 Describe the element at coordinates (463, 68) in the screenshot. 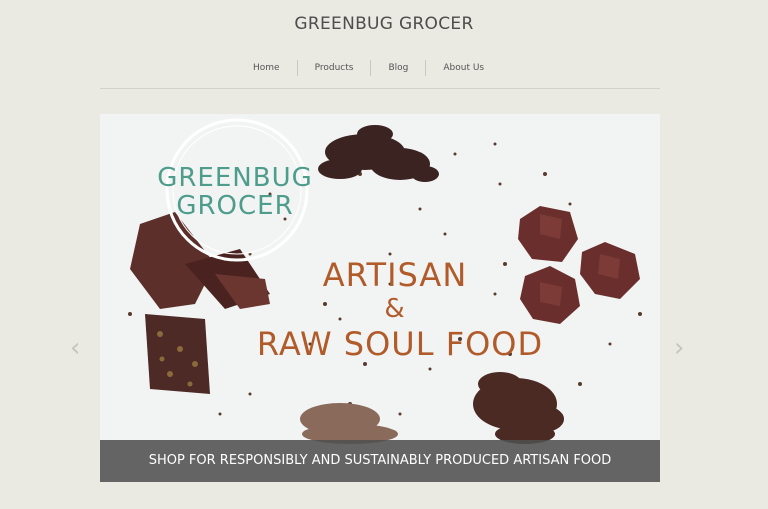

I see `nav-item-about-us: About Us` at that location.